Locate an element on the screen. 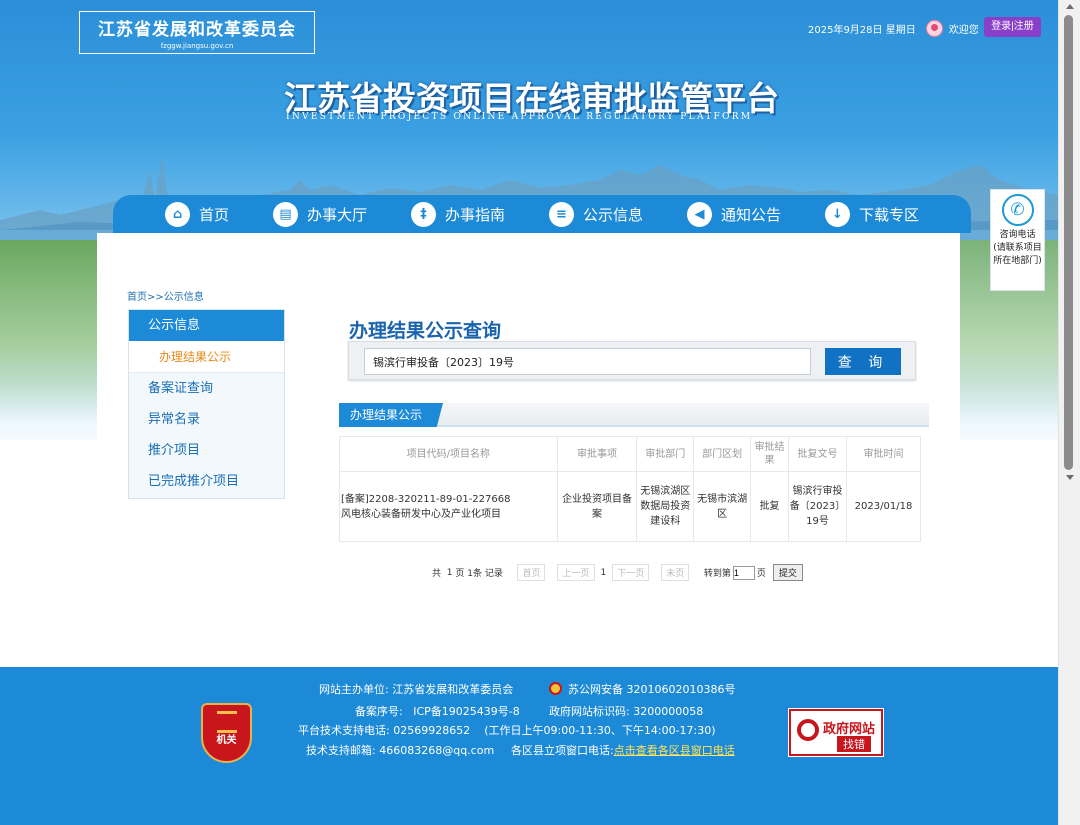  badge-subtitle: 找错 is located at coordinates (854, 744).